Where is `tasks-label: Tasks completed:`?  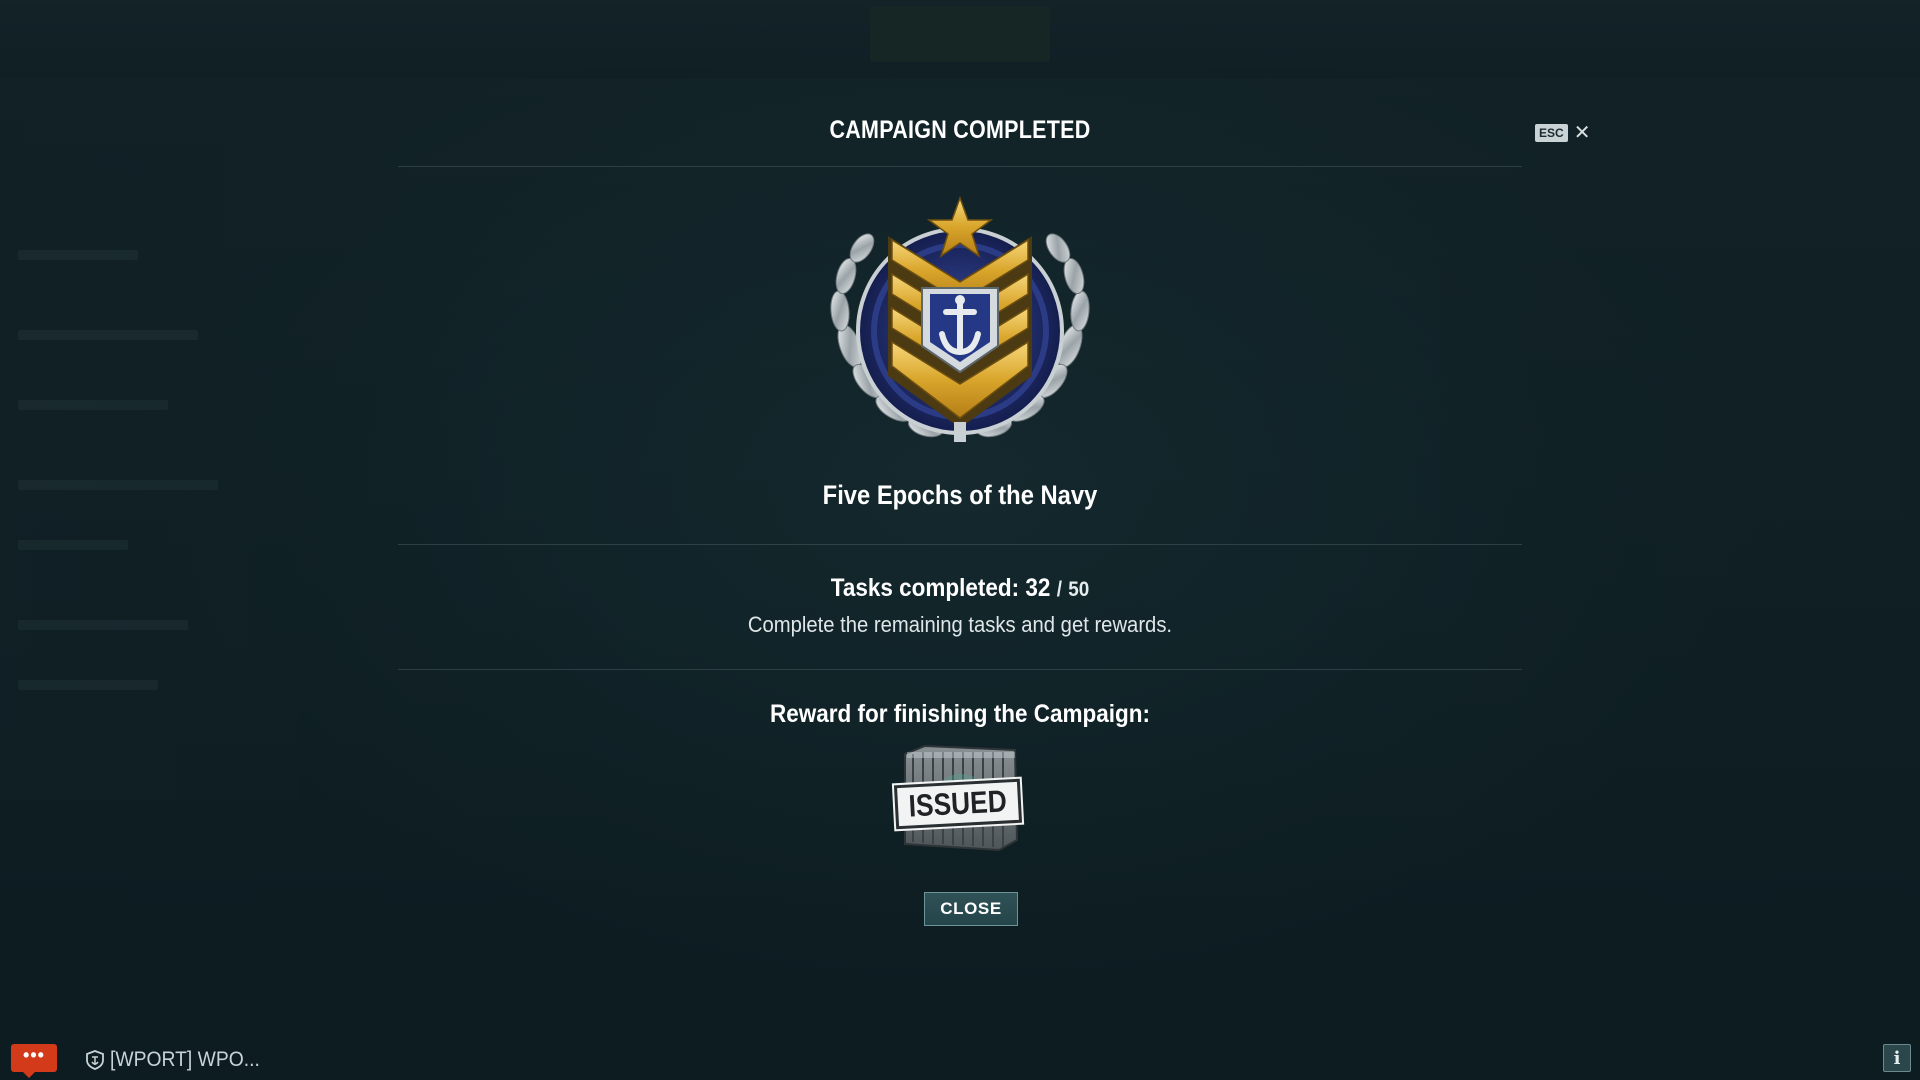
tasks-label: Tasks completed: is located at coordinates (925, 588).